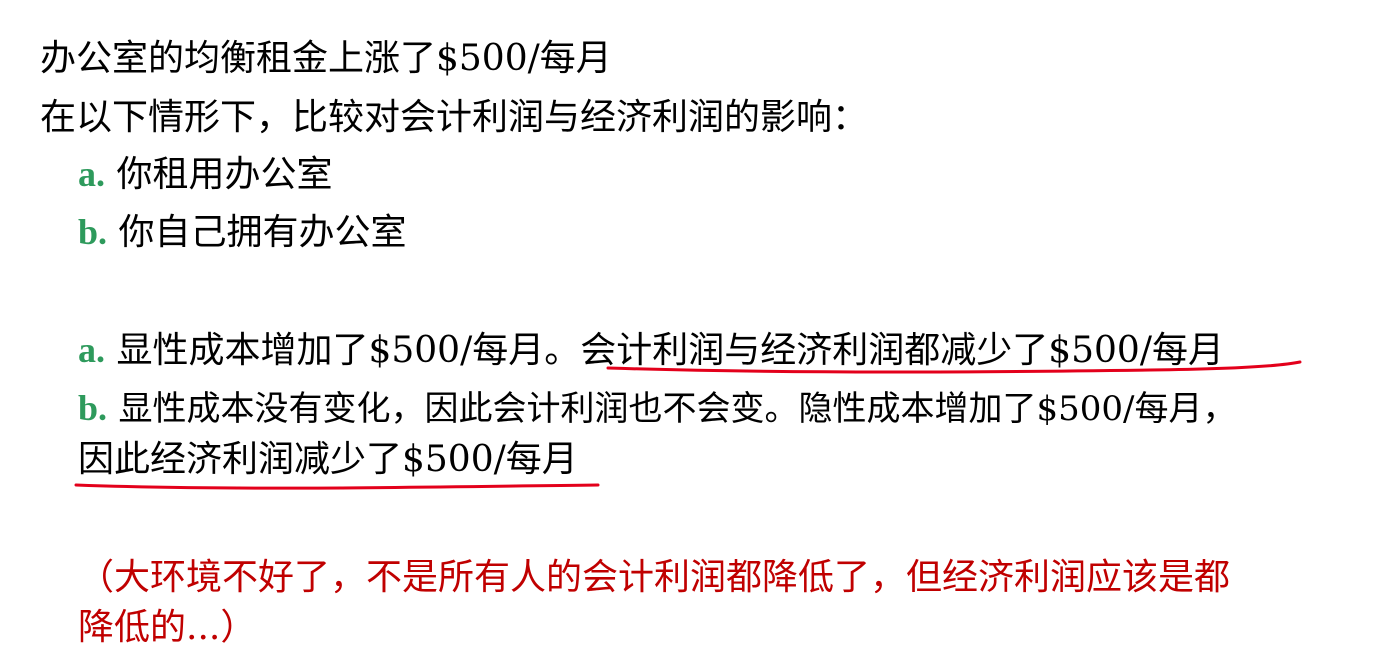 The height and width of the screenshot is (661, 1395). I want to click on question-option-a: a. 你租用办公室, so click(205, 174).